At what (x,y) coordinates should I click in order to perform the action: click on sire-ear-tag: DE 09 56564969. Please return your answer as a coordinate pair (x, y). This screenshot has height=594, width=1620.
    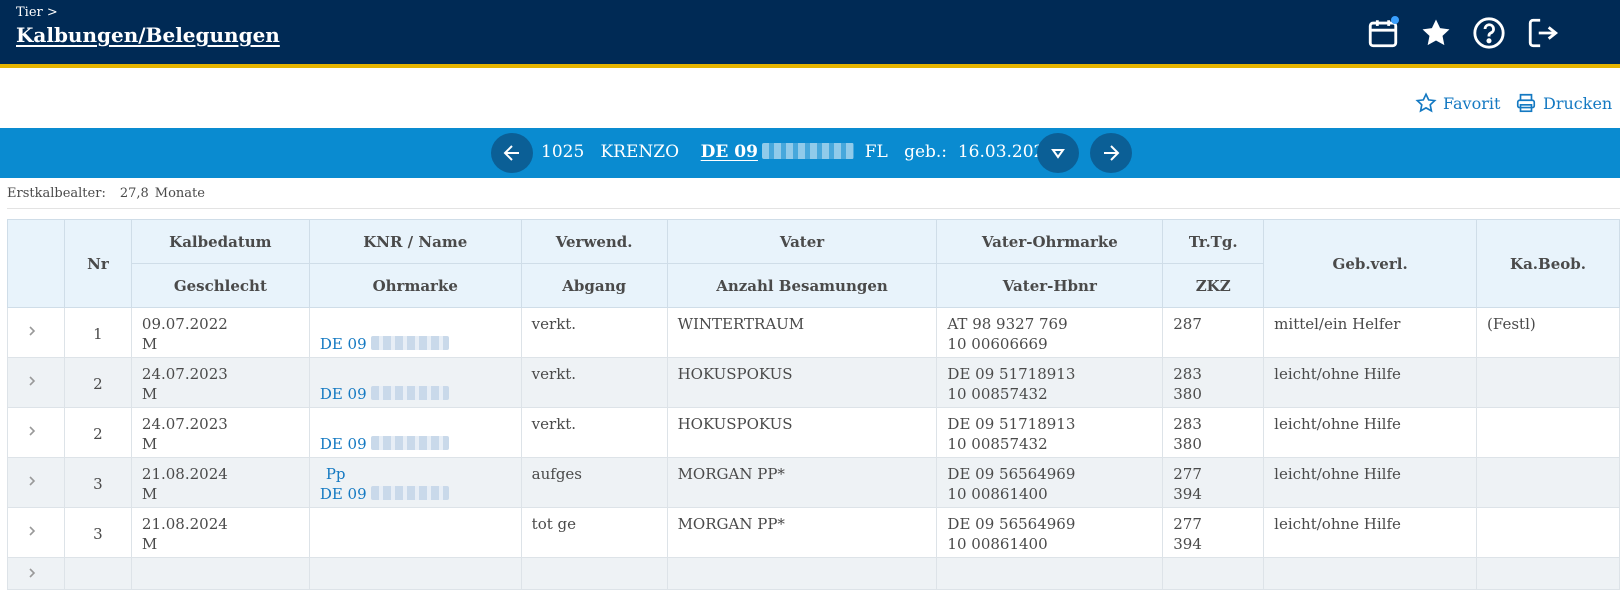
    Looking at the image, I should click on (1011, 524).